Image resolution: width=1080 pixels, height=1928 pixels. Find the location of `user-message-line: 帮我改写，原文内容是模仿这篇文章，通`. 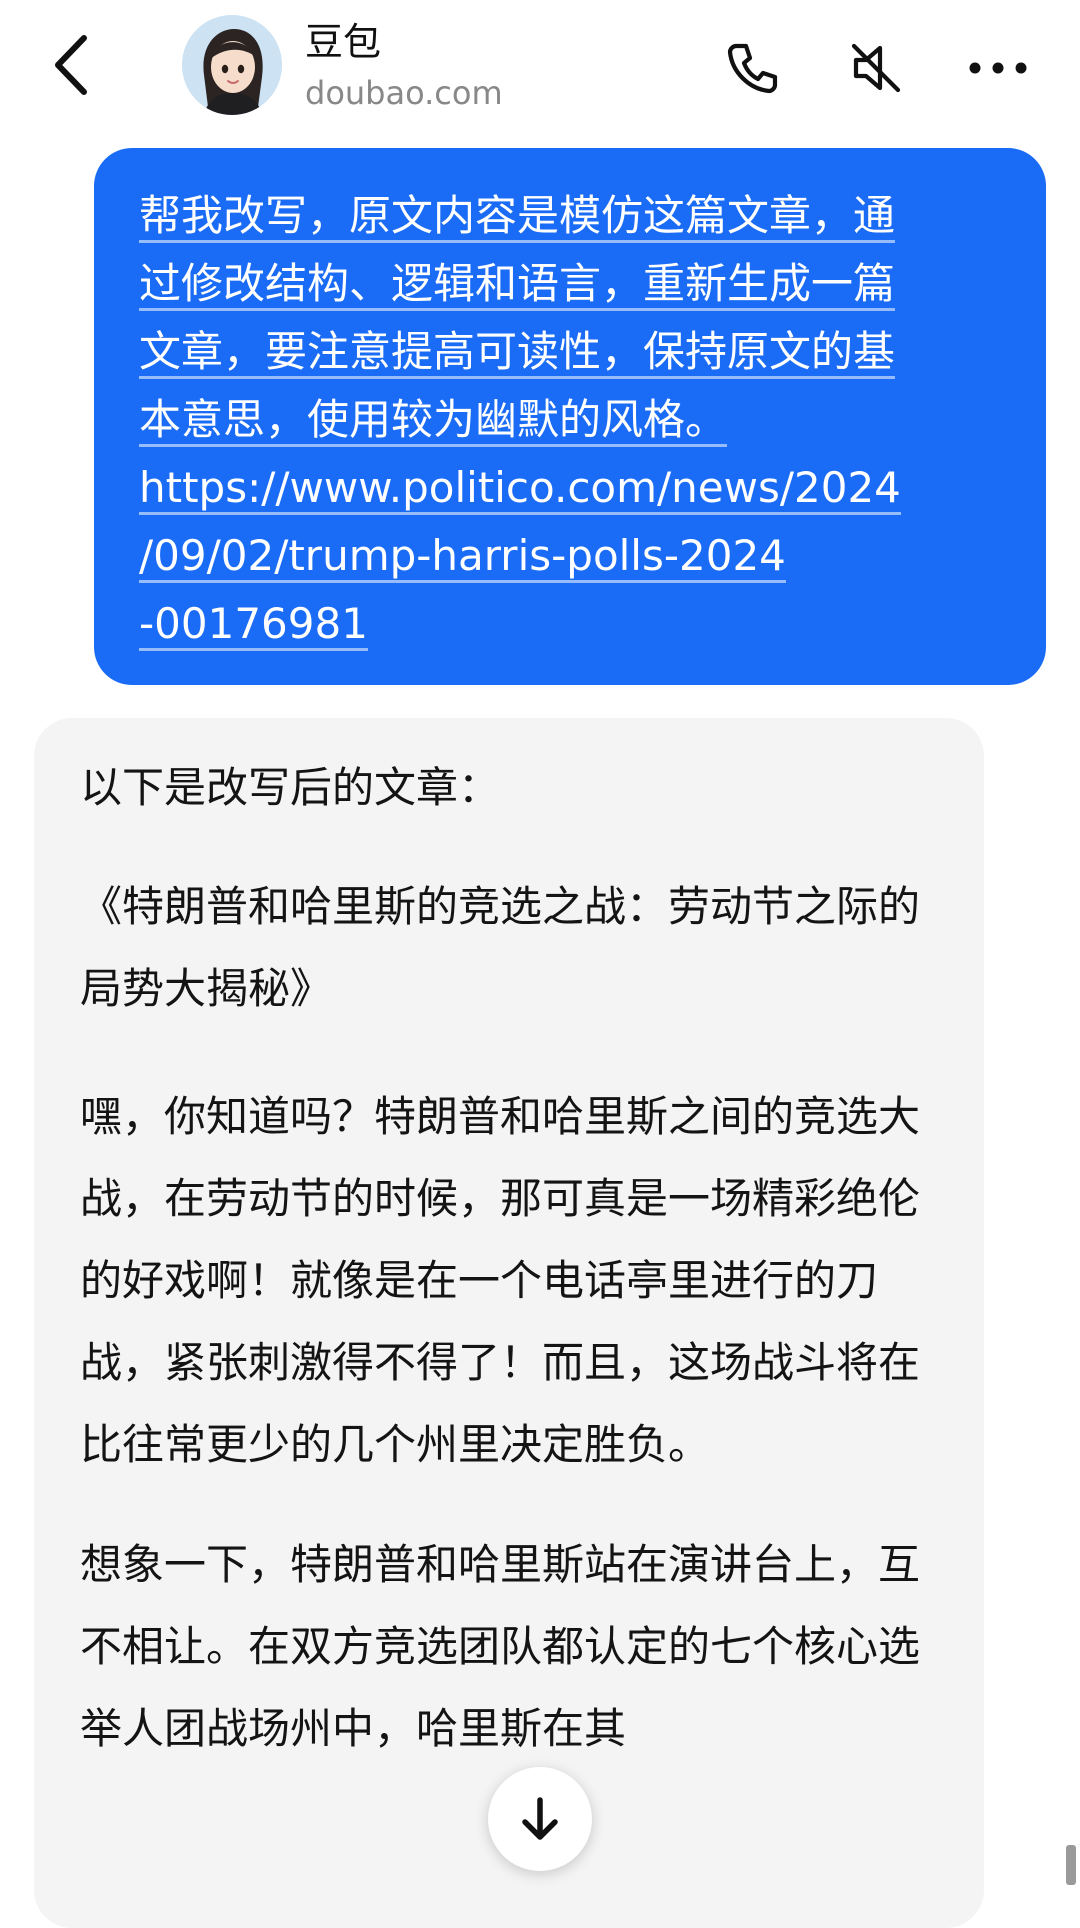

user-message-line: 帮我改写，原文内容是模仿这篇文章，通 is located at coordinates (517, 217).